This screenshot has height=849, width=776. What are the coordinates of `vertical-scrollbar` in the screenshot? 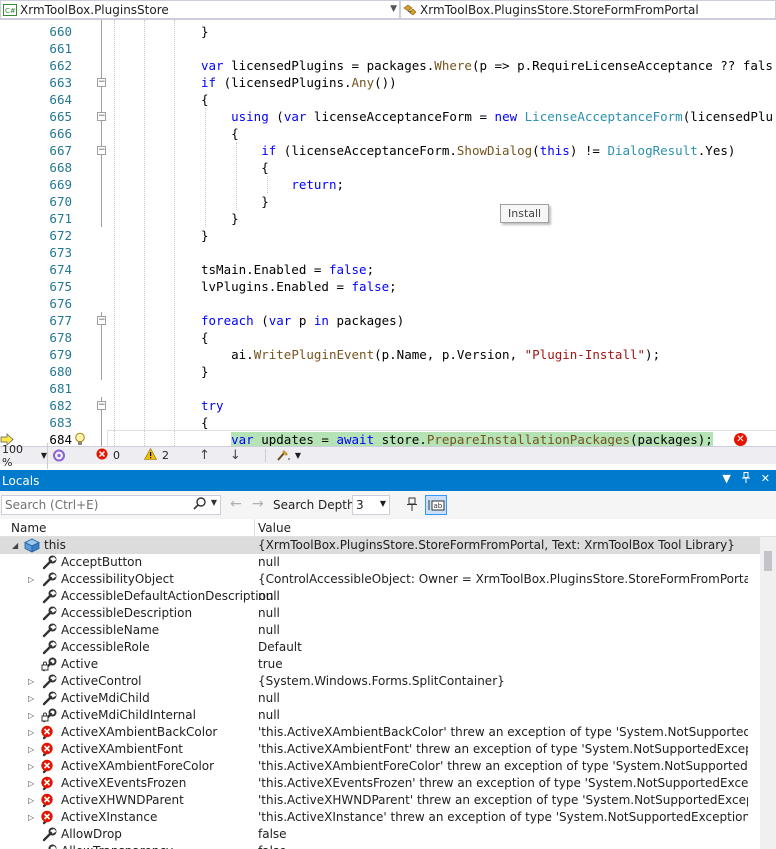 It's located at (768, 693).